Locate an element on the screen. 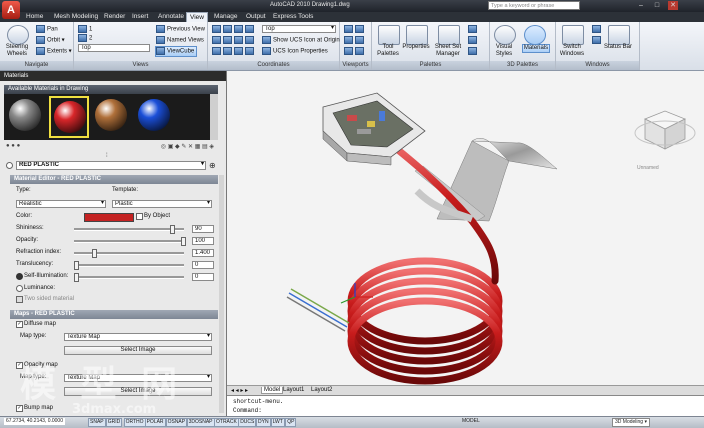  ucs-icon-properties-button: UCS Icon Properties is located at coordinates (295, 51).